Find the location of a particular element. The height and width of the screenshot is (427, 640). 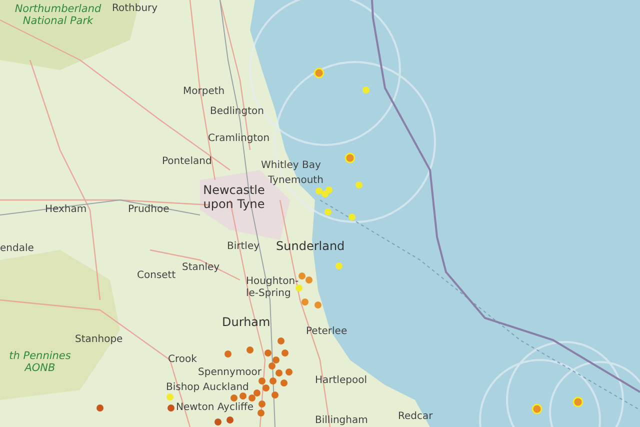

place-label: Birtley is located at coordinates (243, 246).